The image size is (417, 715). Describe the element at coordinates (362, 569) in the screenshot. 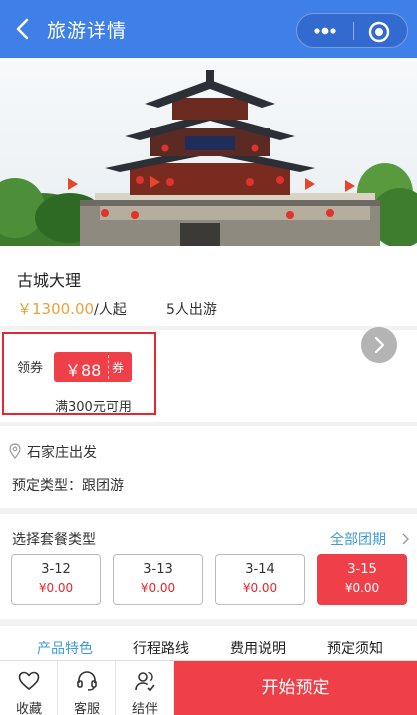

I see `date-label: 3-15` at that location.